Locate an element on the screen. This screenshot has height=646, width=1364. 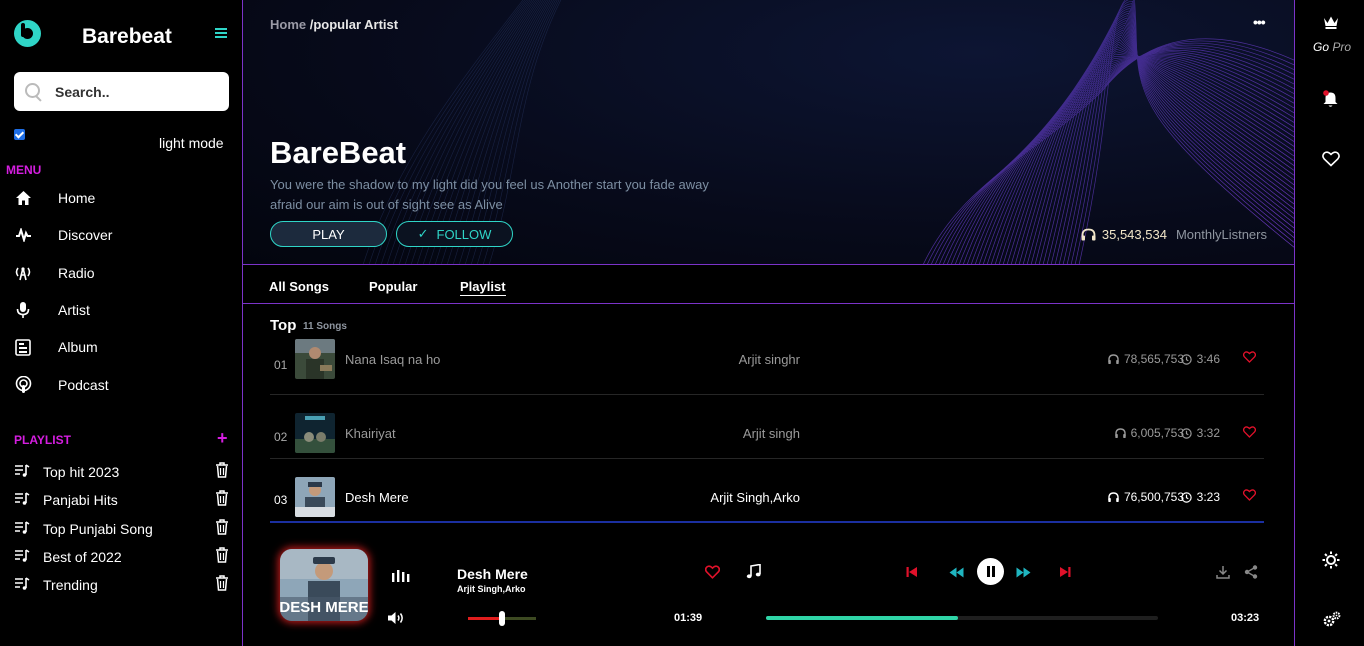
more-options-icon: ••• is located at coordinates (1259, 22).